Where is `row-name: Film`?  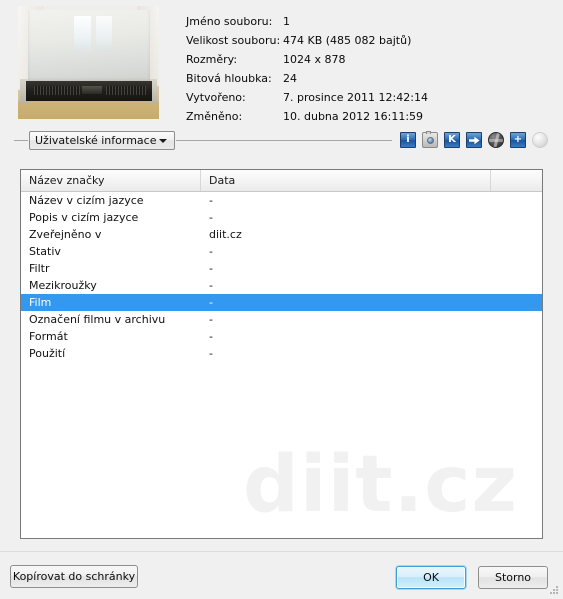 row-name: Film is located at coordinates (40, 302).